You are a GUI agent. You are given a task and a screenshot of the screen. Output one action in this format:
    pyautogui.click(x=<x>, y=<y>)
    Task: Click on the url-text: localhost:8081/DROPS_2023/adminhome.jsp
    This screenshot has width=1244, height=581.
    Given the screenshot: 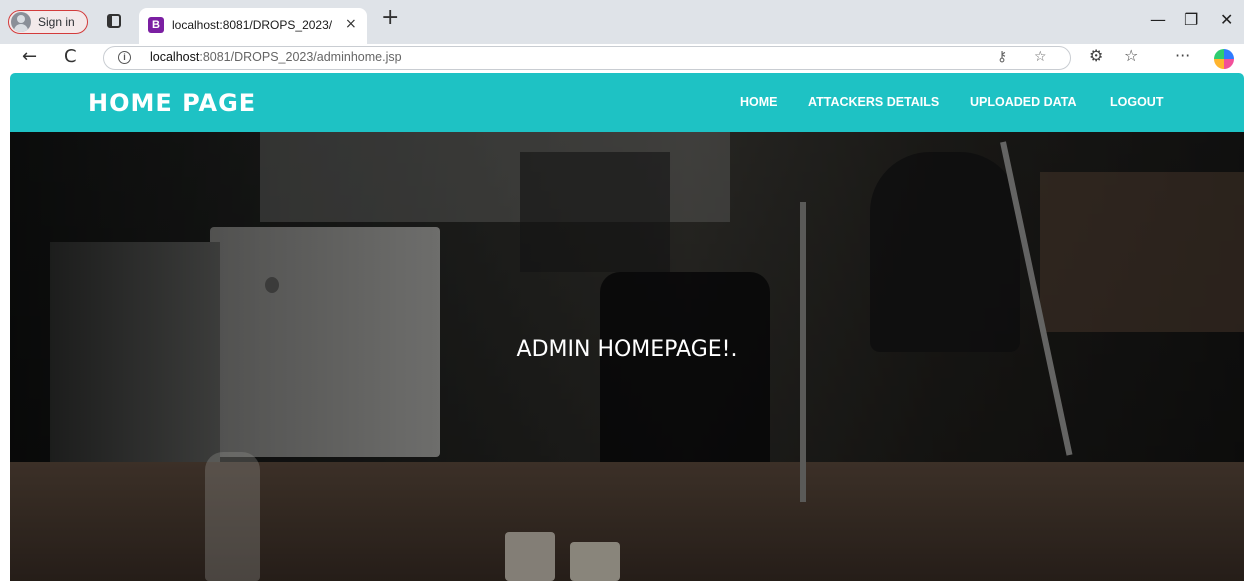 What is the action you would take?
    pyautogui.click(x=276, y=57)
    